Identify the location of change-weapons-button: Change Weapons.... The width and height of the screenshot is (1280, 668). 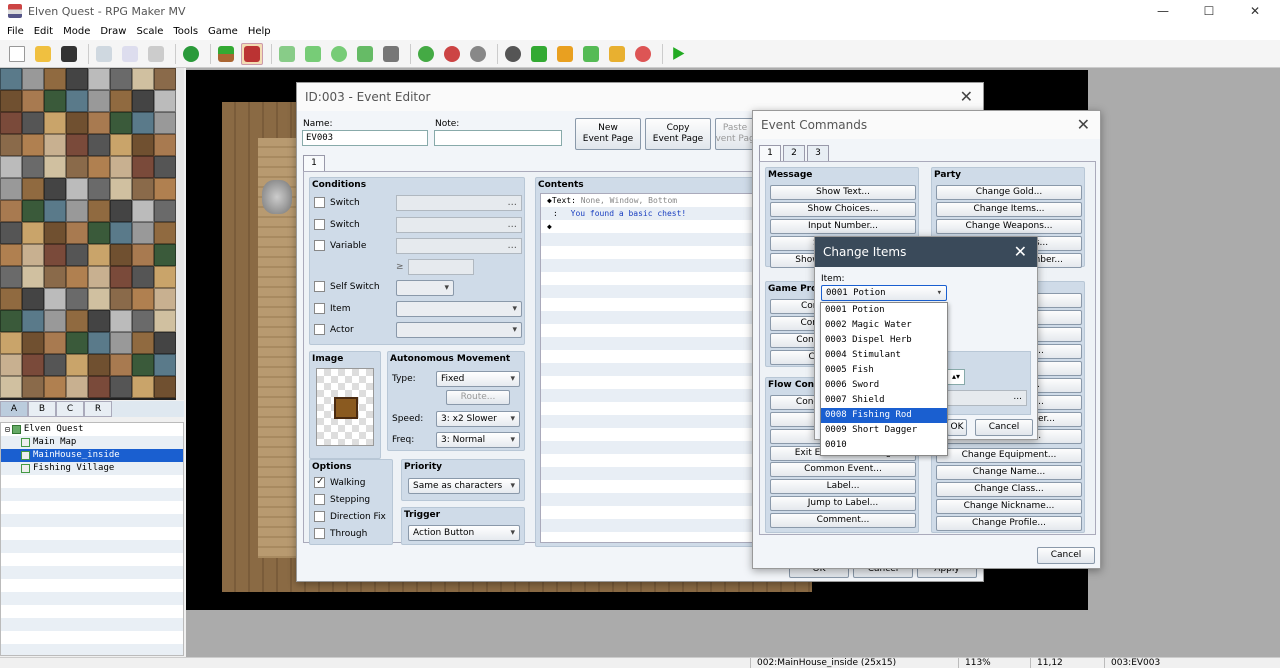
(1009, 226).